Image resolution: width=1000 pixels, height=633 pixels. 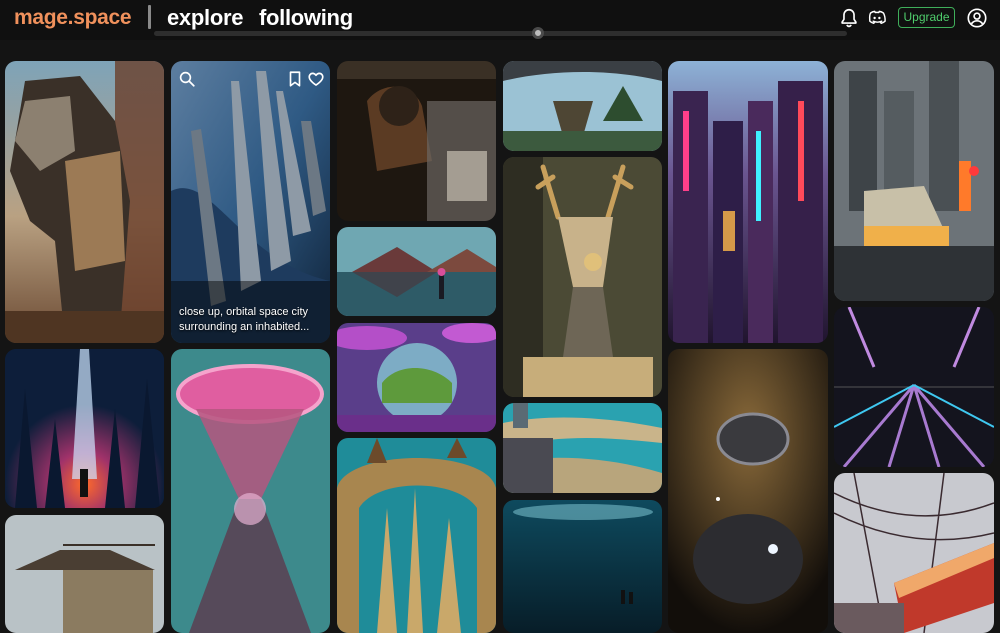 I want to click on horizontal-scrollbar-track, so click(x=500, y=33).